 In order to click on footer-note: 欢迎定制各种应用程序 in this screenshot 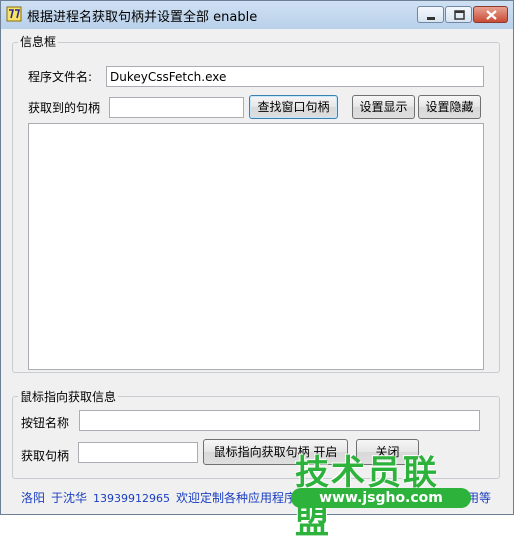, I will do `click(236, 498)`.